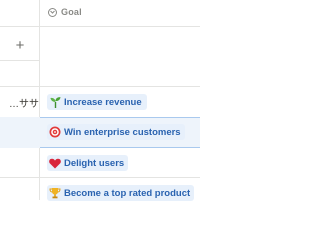 This screenshot has height=240, width=320. I want to click on goal-chip-win-enterprise-customers: Win enterprise customers, so click(116, 132).